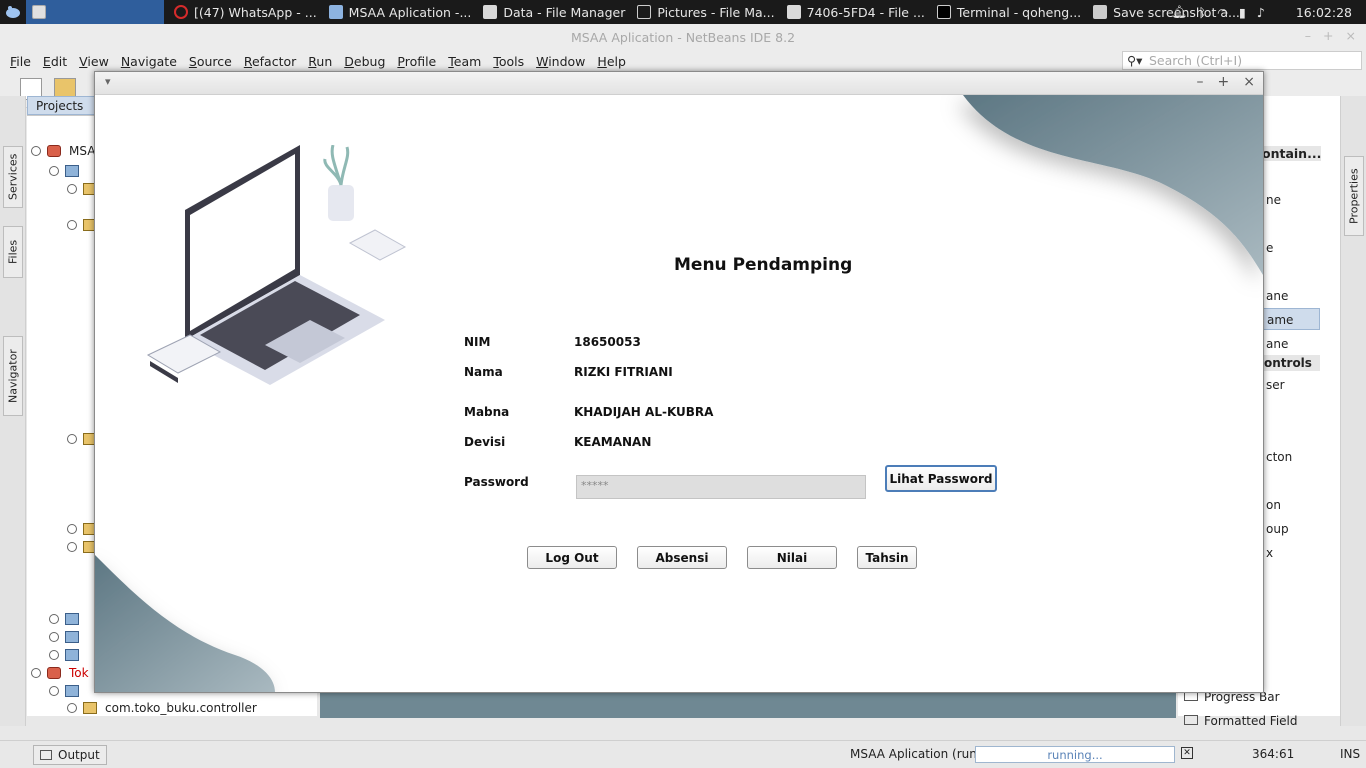 The height and width of the screenshot is (768, 1366). I want to click on cursor-position: 364:61, so click(1273, 754).